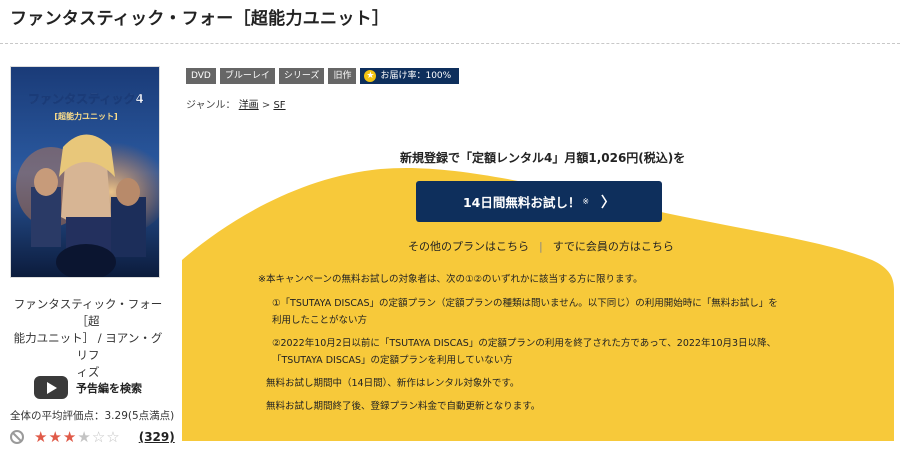 This screenshot has width=900, height=451. I want to click on review-count-link: (329), so click(157, 437).